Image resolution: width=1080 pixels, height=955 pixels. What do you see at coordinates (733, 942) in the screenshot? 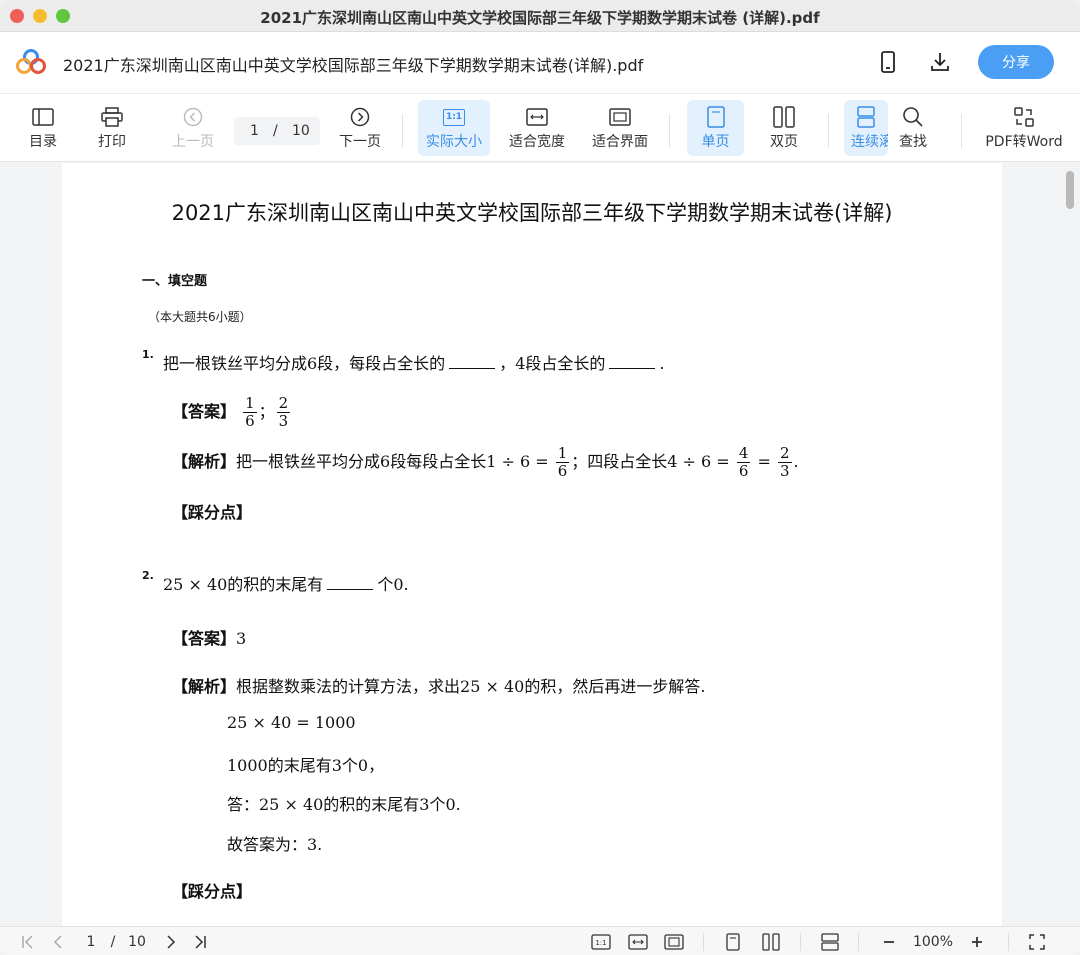
I see `bottom-single-page-button` at bounding box center [733, 942].